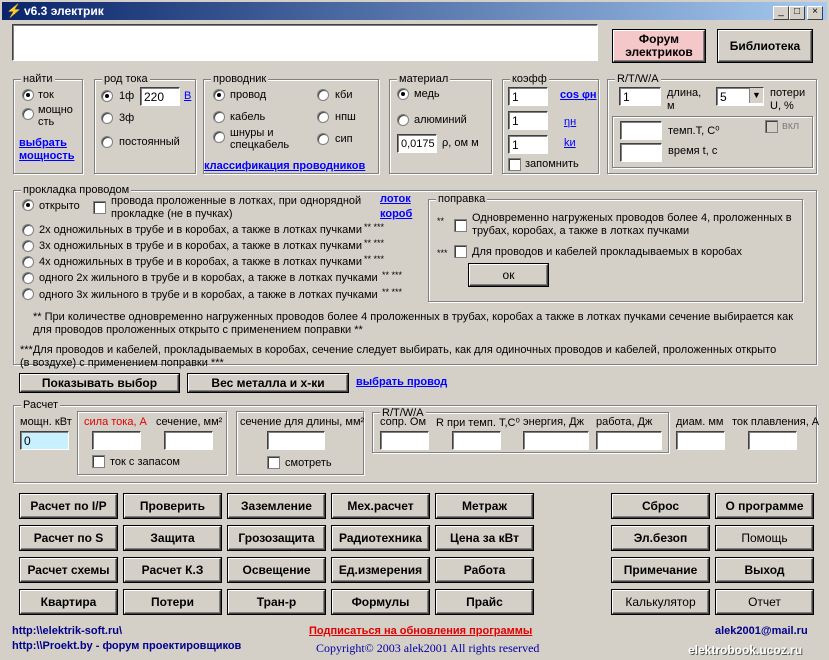 The height and width of the screenshot is (660, 829). What do you see at coordinates (67, 631) in the screenshot?
I see `site-link: http:\\elektrik-soft.ru\` at bounding box center [67, 631].